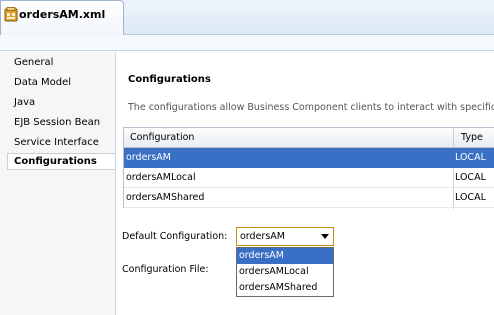  What do you see at coordinates (148, 157) in the screenshot?
I see `cell-configuration: ordersAM` at bounding box center [148, 157].